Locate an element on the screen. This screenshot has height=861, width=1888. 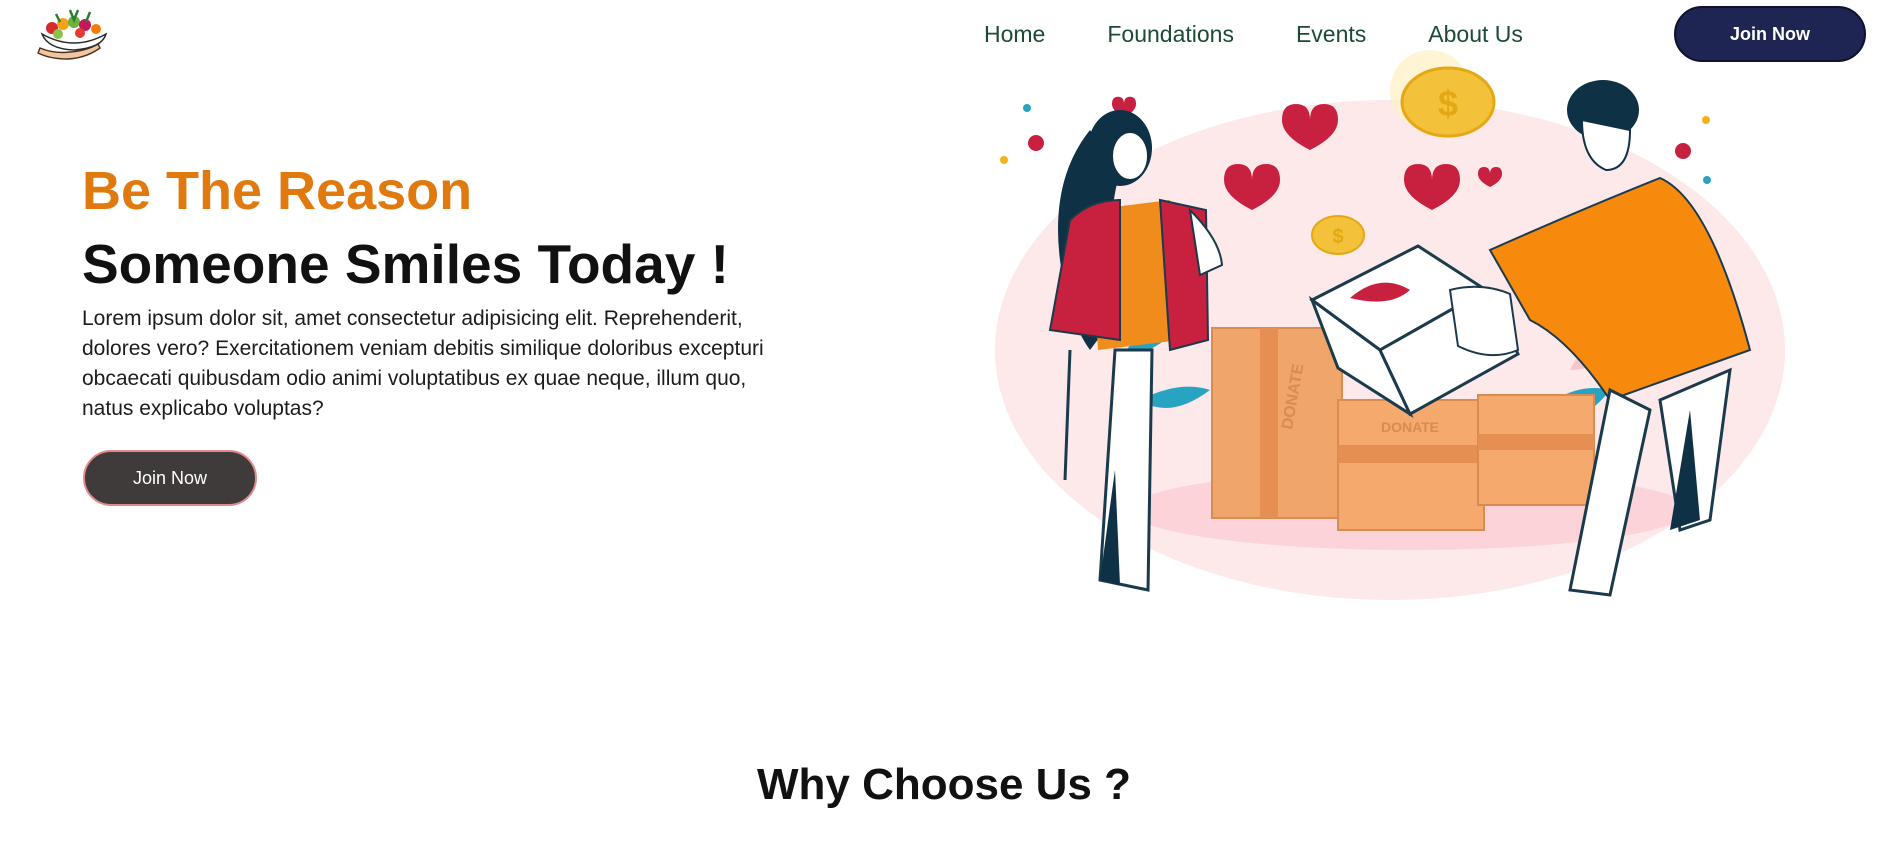
why-choose-us-heading: Why Choose Us ? is located at coordinates (944, 784).